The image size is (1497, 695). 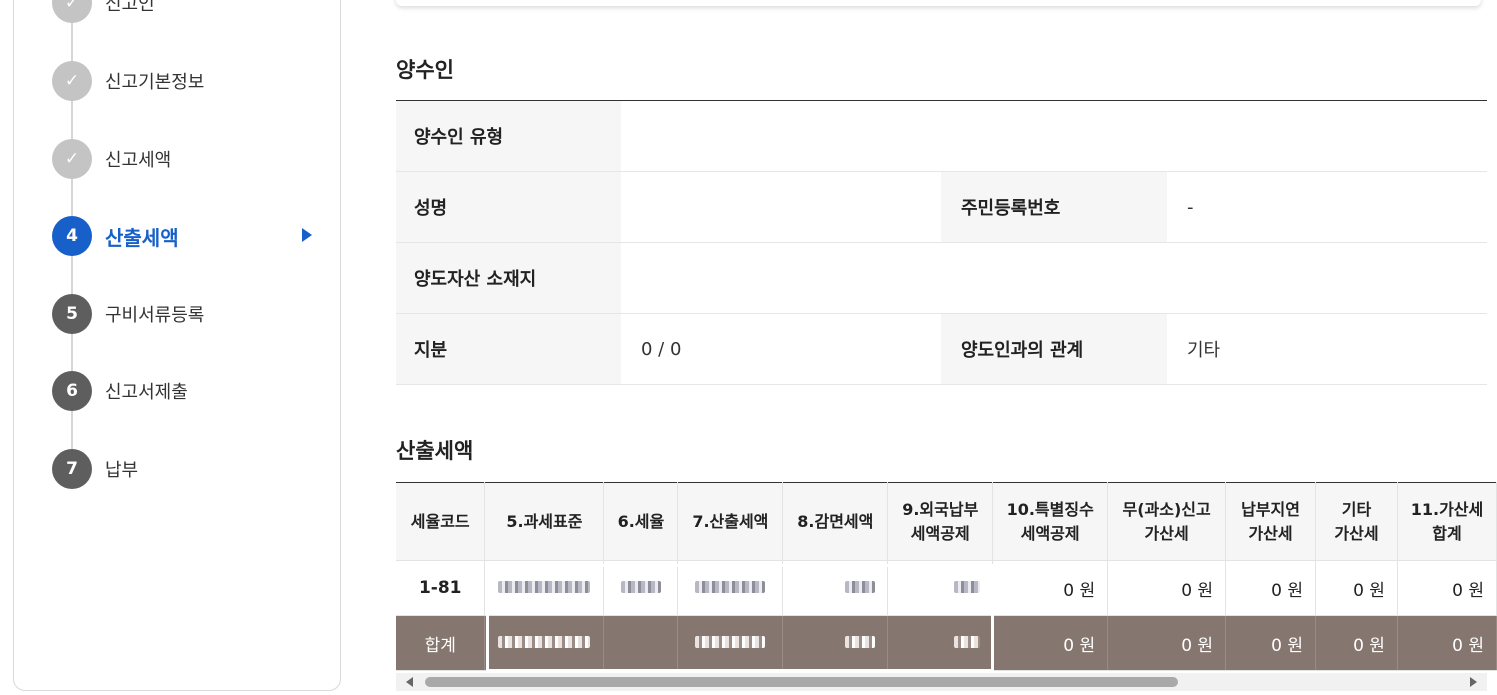 What do you see at coordinates (441, 588) in the screenshot?
I see `rate-code: 1-81` at bounding box center [441, 588].